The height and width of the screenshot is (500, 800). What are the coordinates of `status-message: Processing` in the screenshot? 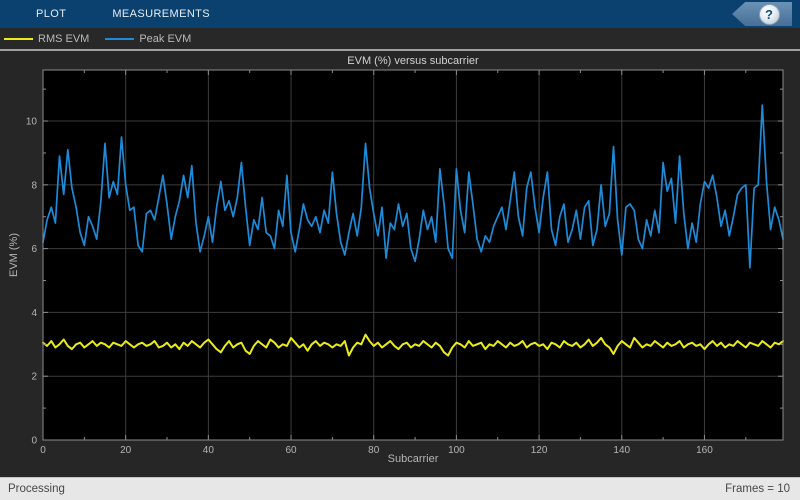 It's located at (36, 489).